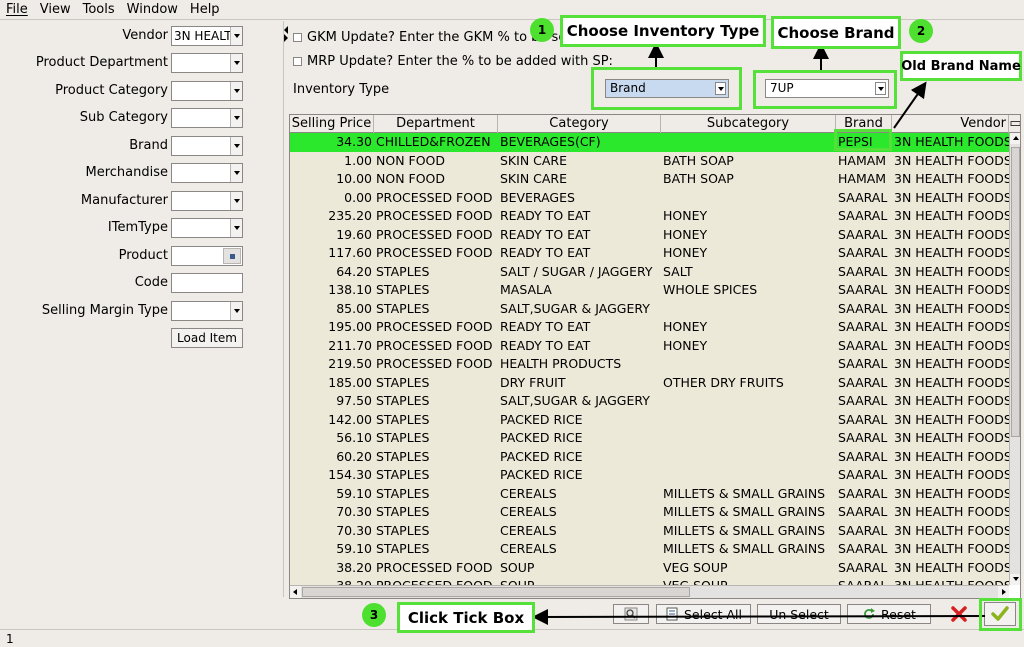  Describe the element at coordinates (354, 178) in the screenshot. I see `cell-selling-price: 10.00` at that location.